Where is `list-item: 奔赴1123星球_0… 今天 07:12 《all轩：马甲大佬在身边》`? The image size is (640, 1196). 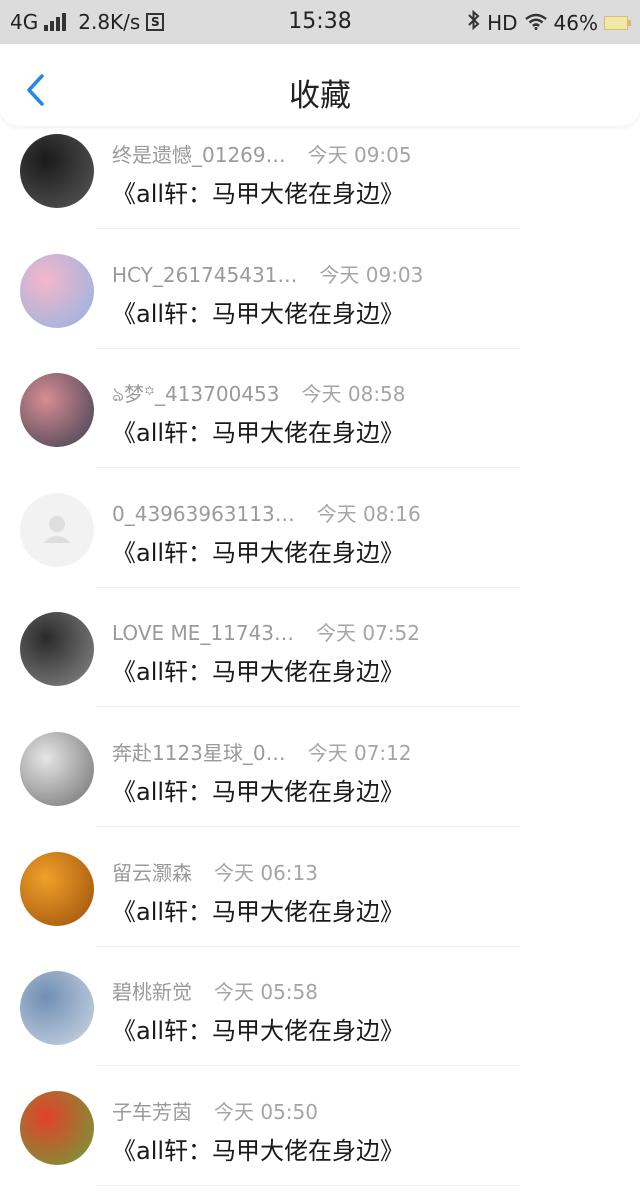 list-item: 奔赴1123星球_0… 今天 07:12 《all轩：马甲大佬在身边》 is located at coordinates (320, 778).